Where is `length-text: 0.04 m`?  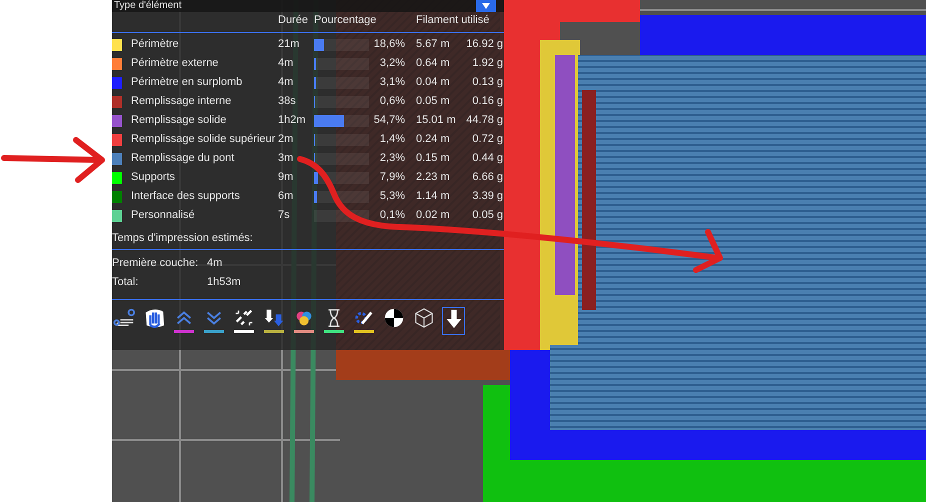
length-text: 0.04 m is located at coordinates (433, 82).